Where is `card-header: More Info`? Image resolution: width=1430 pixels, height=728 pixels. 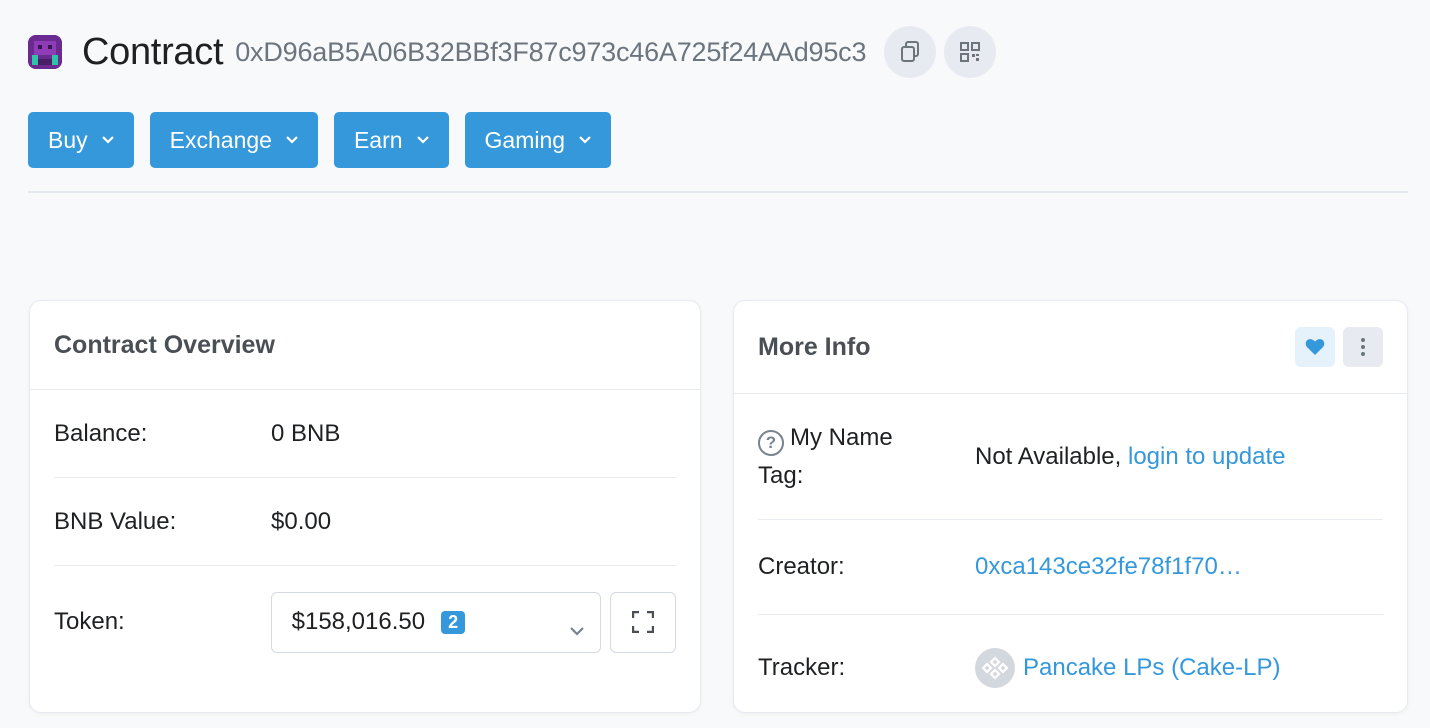 card-header: More Info is located at coordinates (1070, 347).